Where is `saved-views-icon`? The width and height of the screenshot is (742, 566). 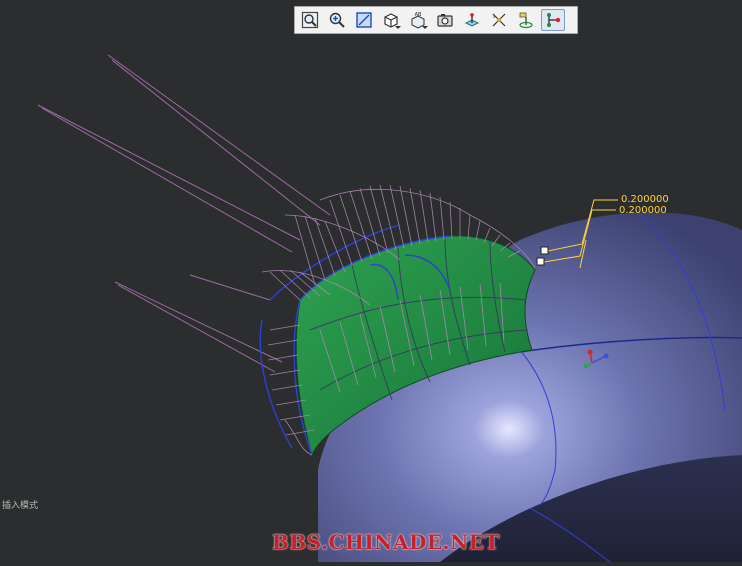
saved-views-icon is located at coordinates (445, 20).